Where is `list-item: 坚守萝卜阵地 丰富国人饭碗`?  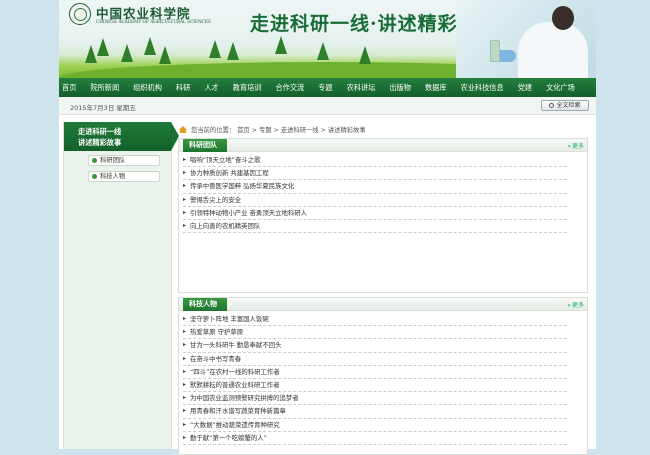
list-item: 坚守萝卜阵地 丰富国人饭碗 is located at coordinates (375, 320).